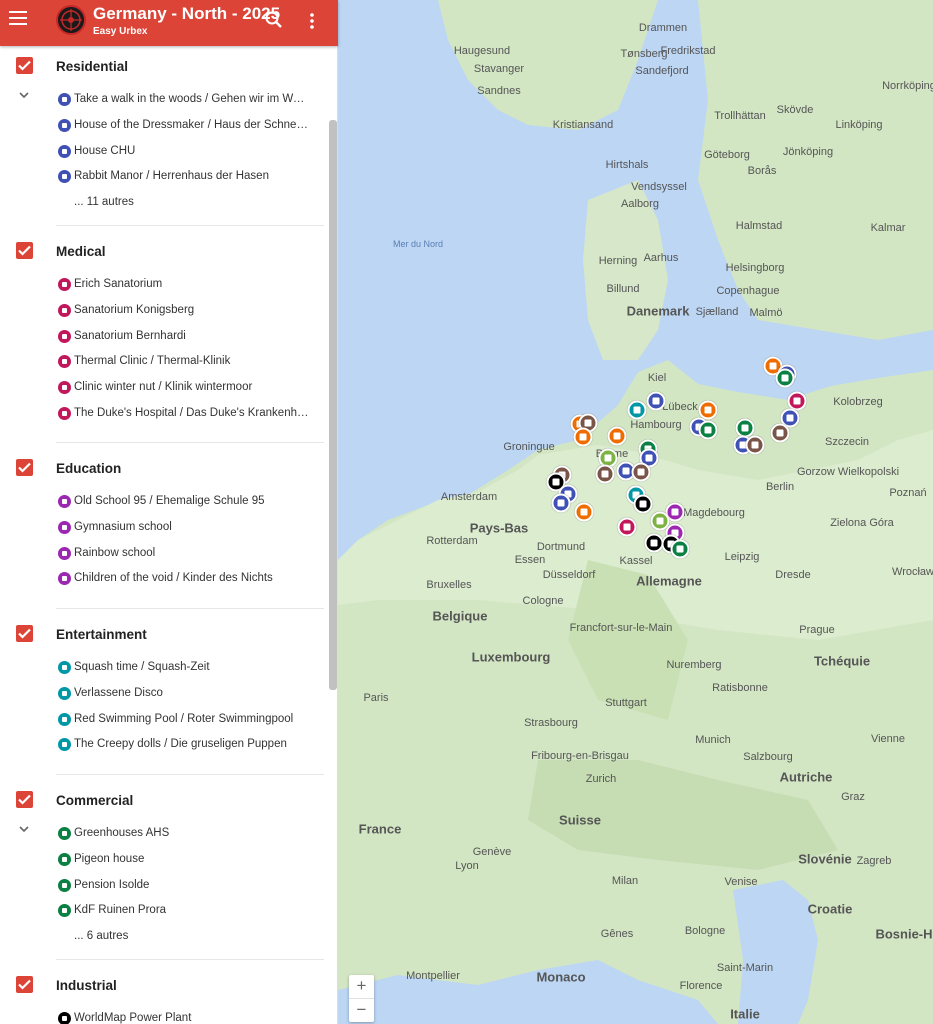  Describe the element at coordinates (499, 69) in the screenshot. I see `city-label: Stavanger` at that location.